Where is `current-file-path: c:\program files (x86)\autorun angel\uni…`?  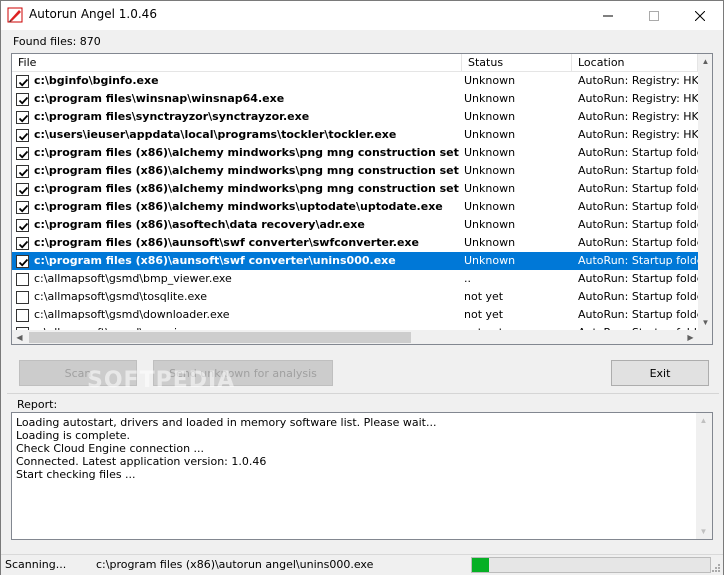
current-file-path: c:\program files (x86)\autorun angel\uni… is located at coordinates (235, 564).